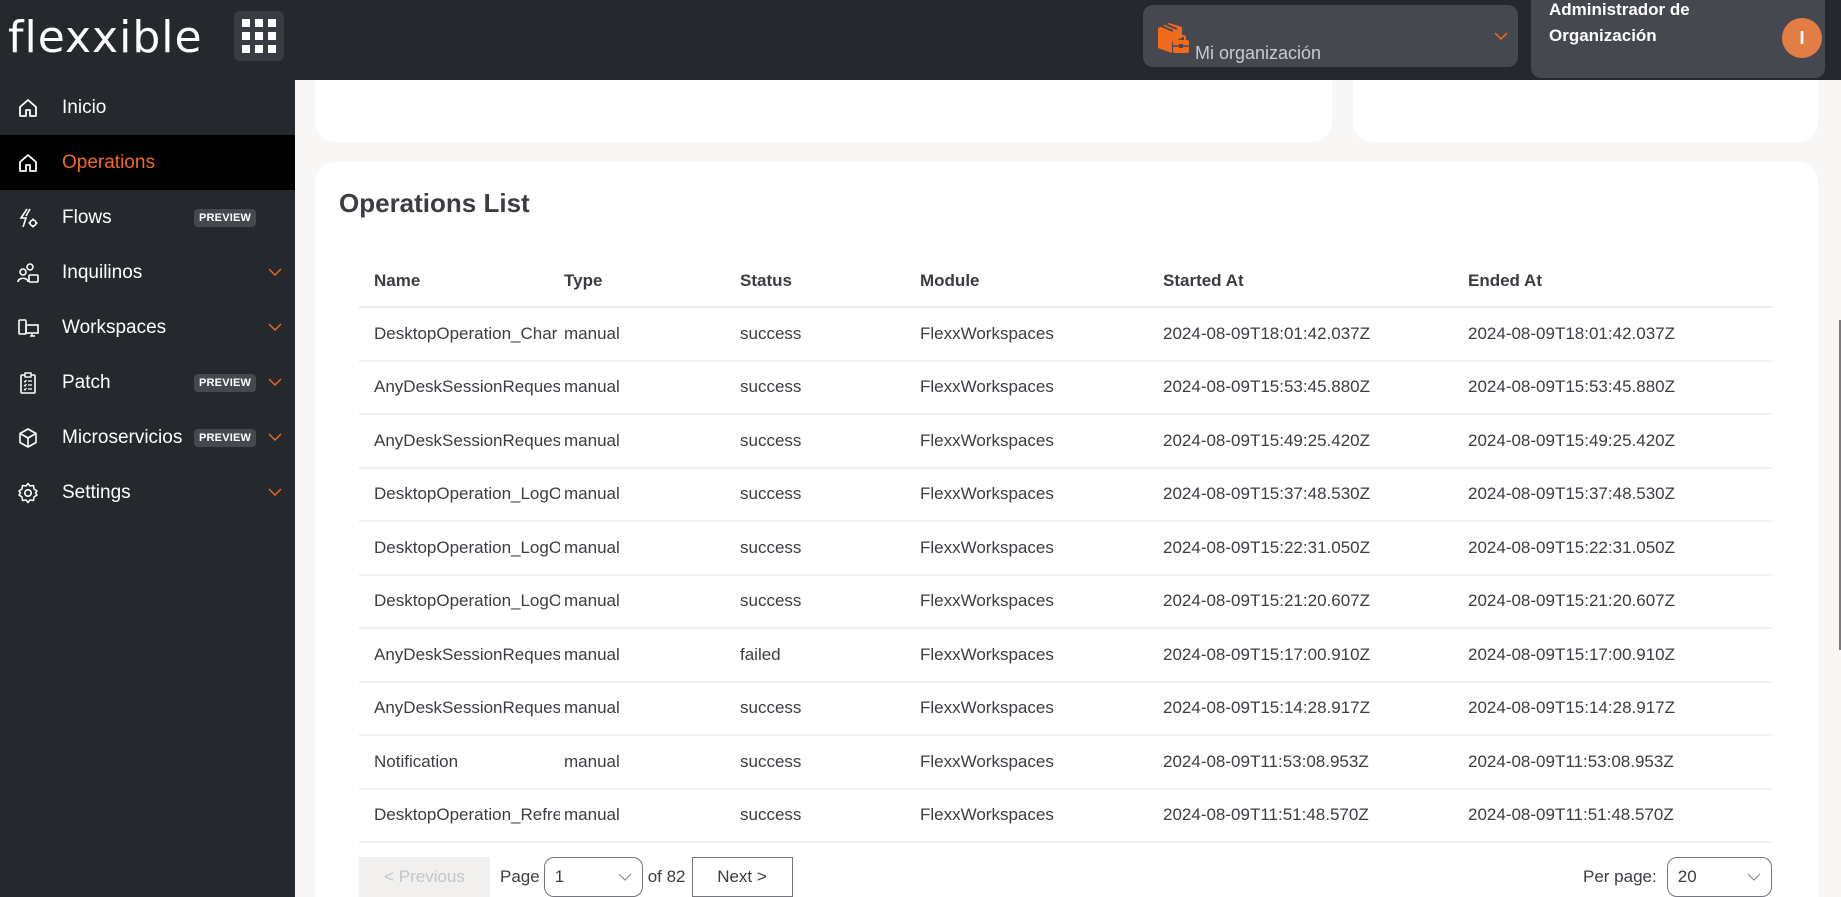 The height and width of the screenshot is (897, 1841). What do you see at coordinates (1266, 440) in the screenshot?
I see `cell-started-at: 2024-08-09T15:49:25.420Z` at bounding box center [1266, 440].